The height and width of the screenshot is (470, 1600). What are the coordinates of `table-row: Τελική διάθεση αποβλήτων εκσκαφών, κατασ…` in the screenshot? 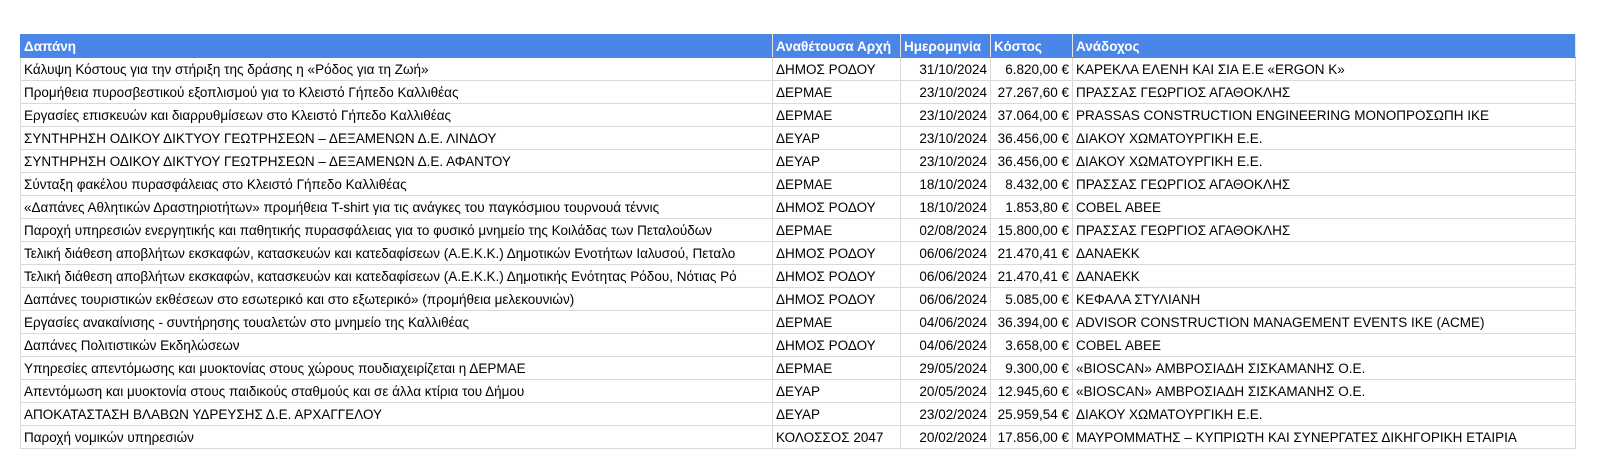 It's located at (798, 276).